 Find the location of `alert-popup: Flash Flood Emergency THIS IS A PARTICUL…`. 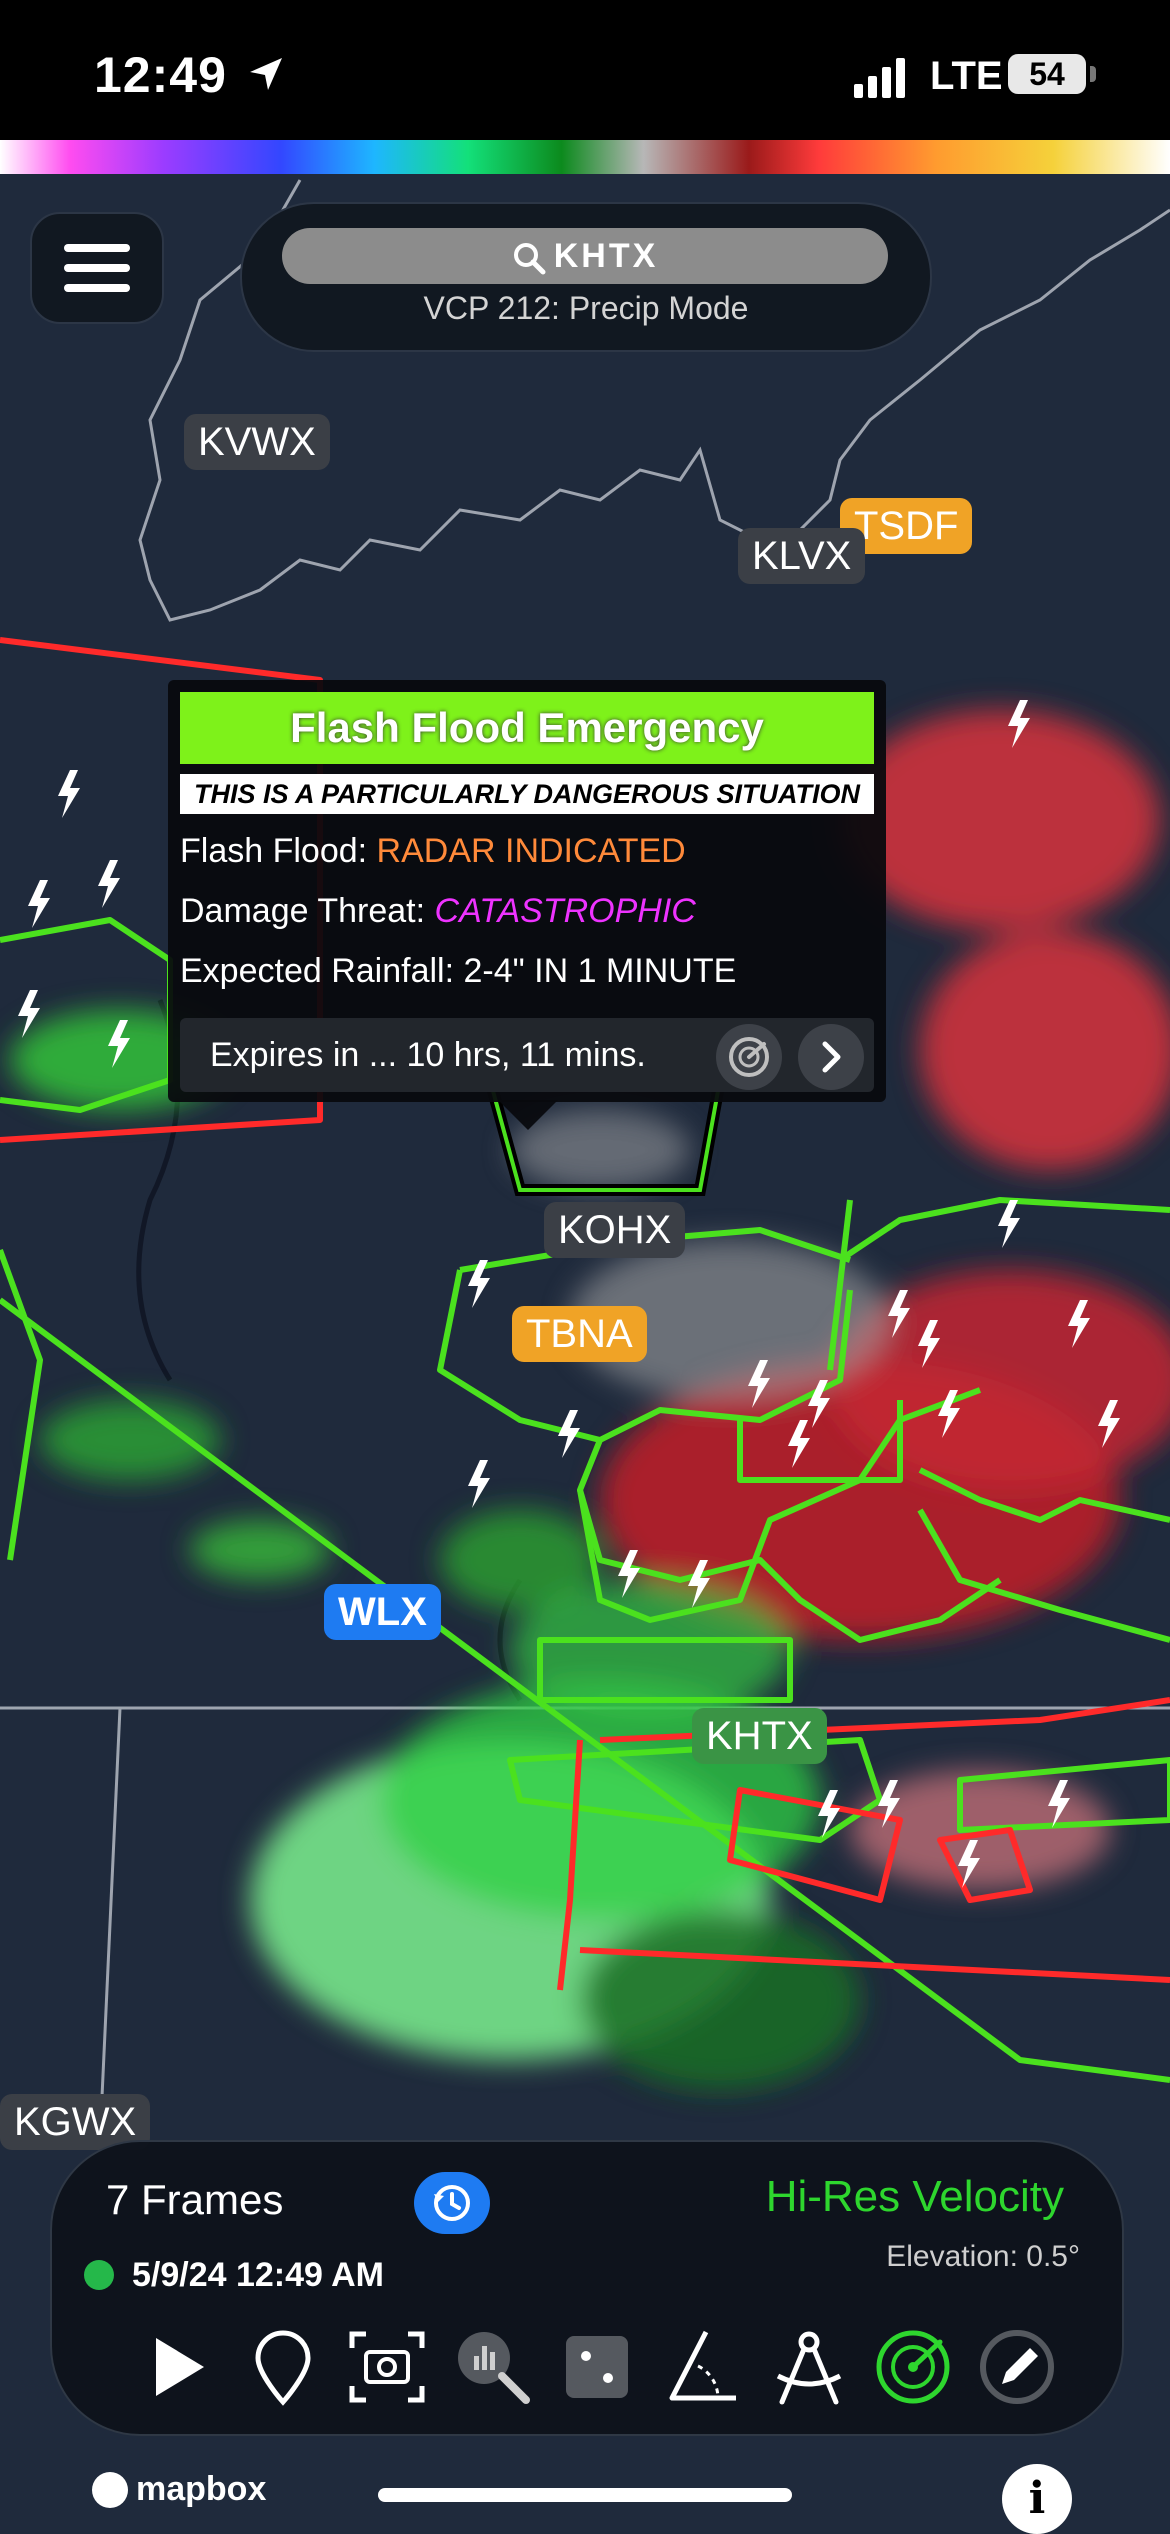

alert-popup: Flash Flood Emergency THIS IS A PARTICUL… is located at coordinates (527, 891).